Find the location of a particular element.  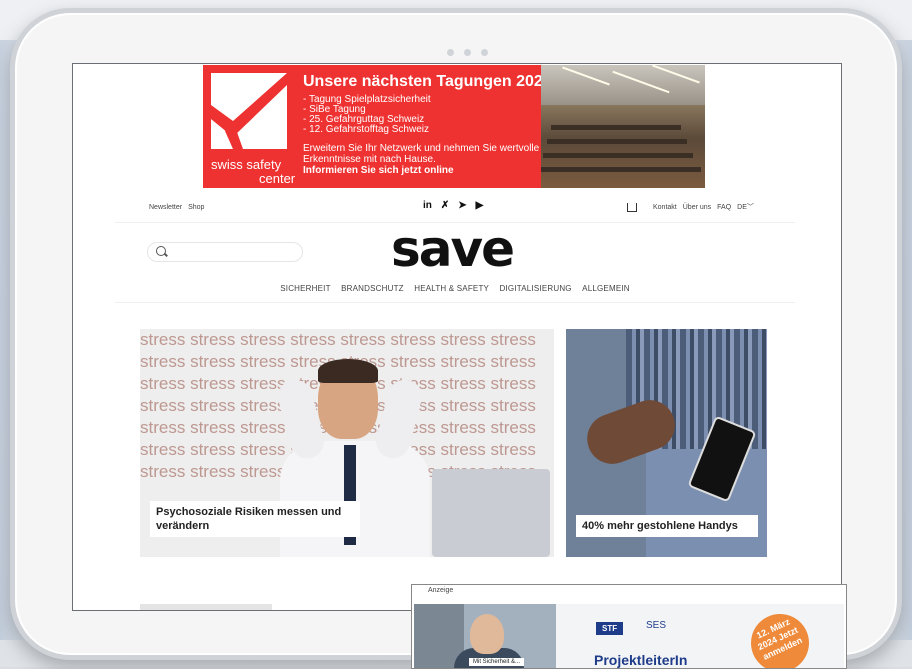

swiss-safety-center-logo: swiss safety center is located at coordinates (251, 126).